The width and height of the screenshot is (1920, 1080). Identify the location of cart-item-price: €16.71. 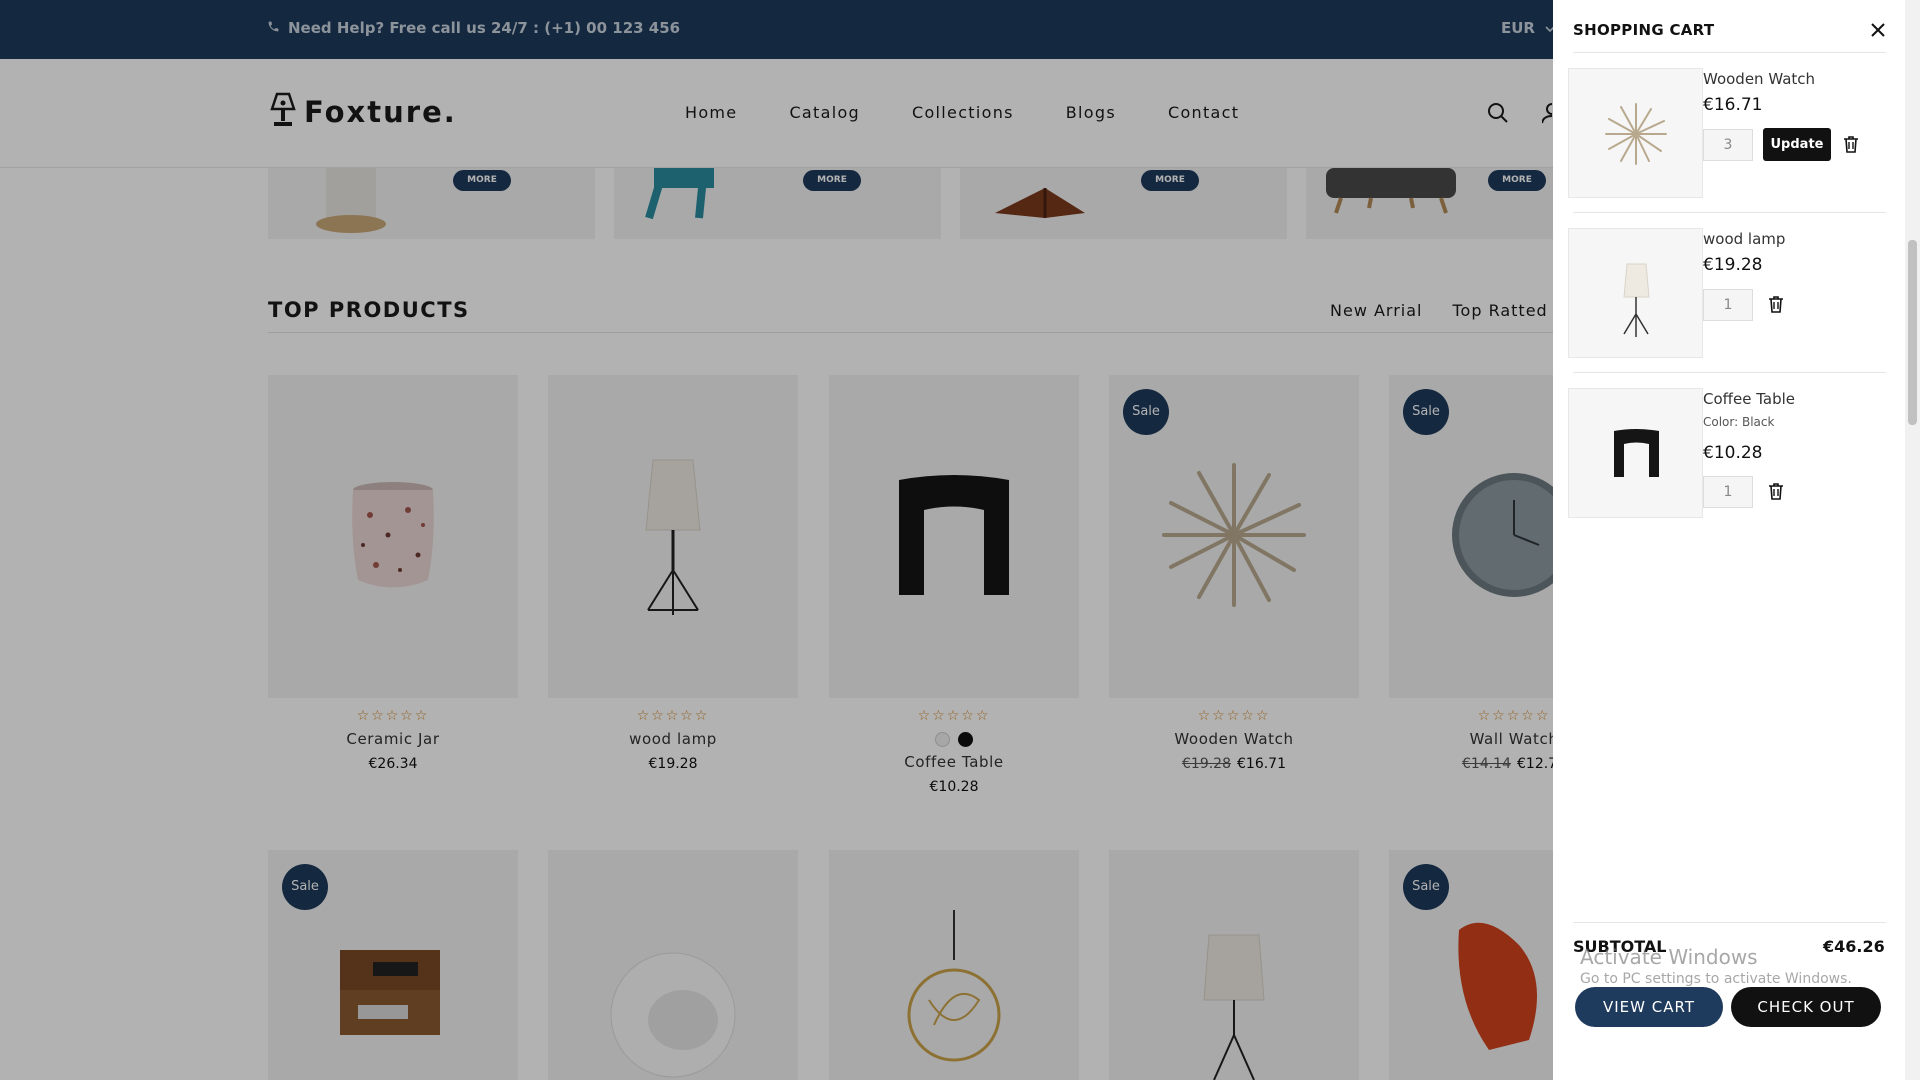
(1733, 105).